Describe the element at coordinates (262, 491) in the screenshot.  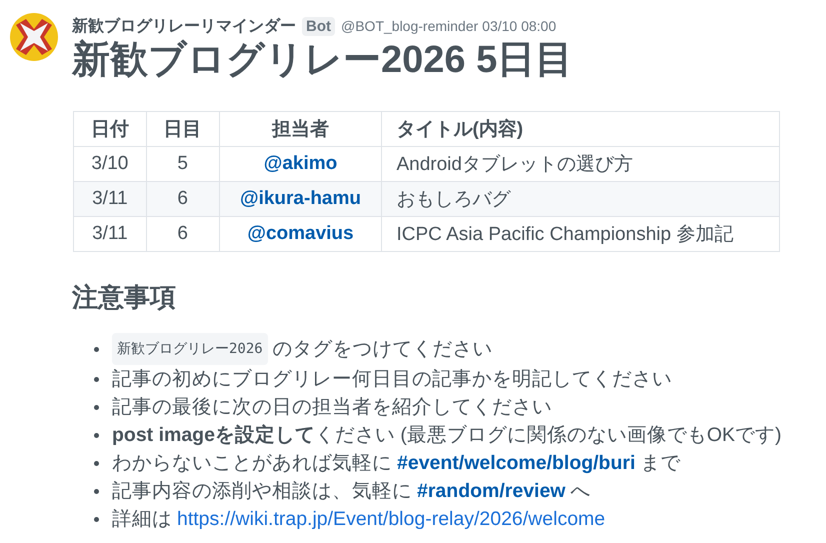
I see `list-text: 記事内容の添削や相談は、気軽に` at that location.